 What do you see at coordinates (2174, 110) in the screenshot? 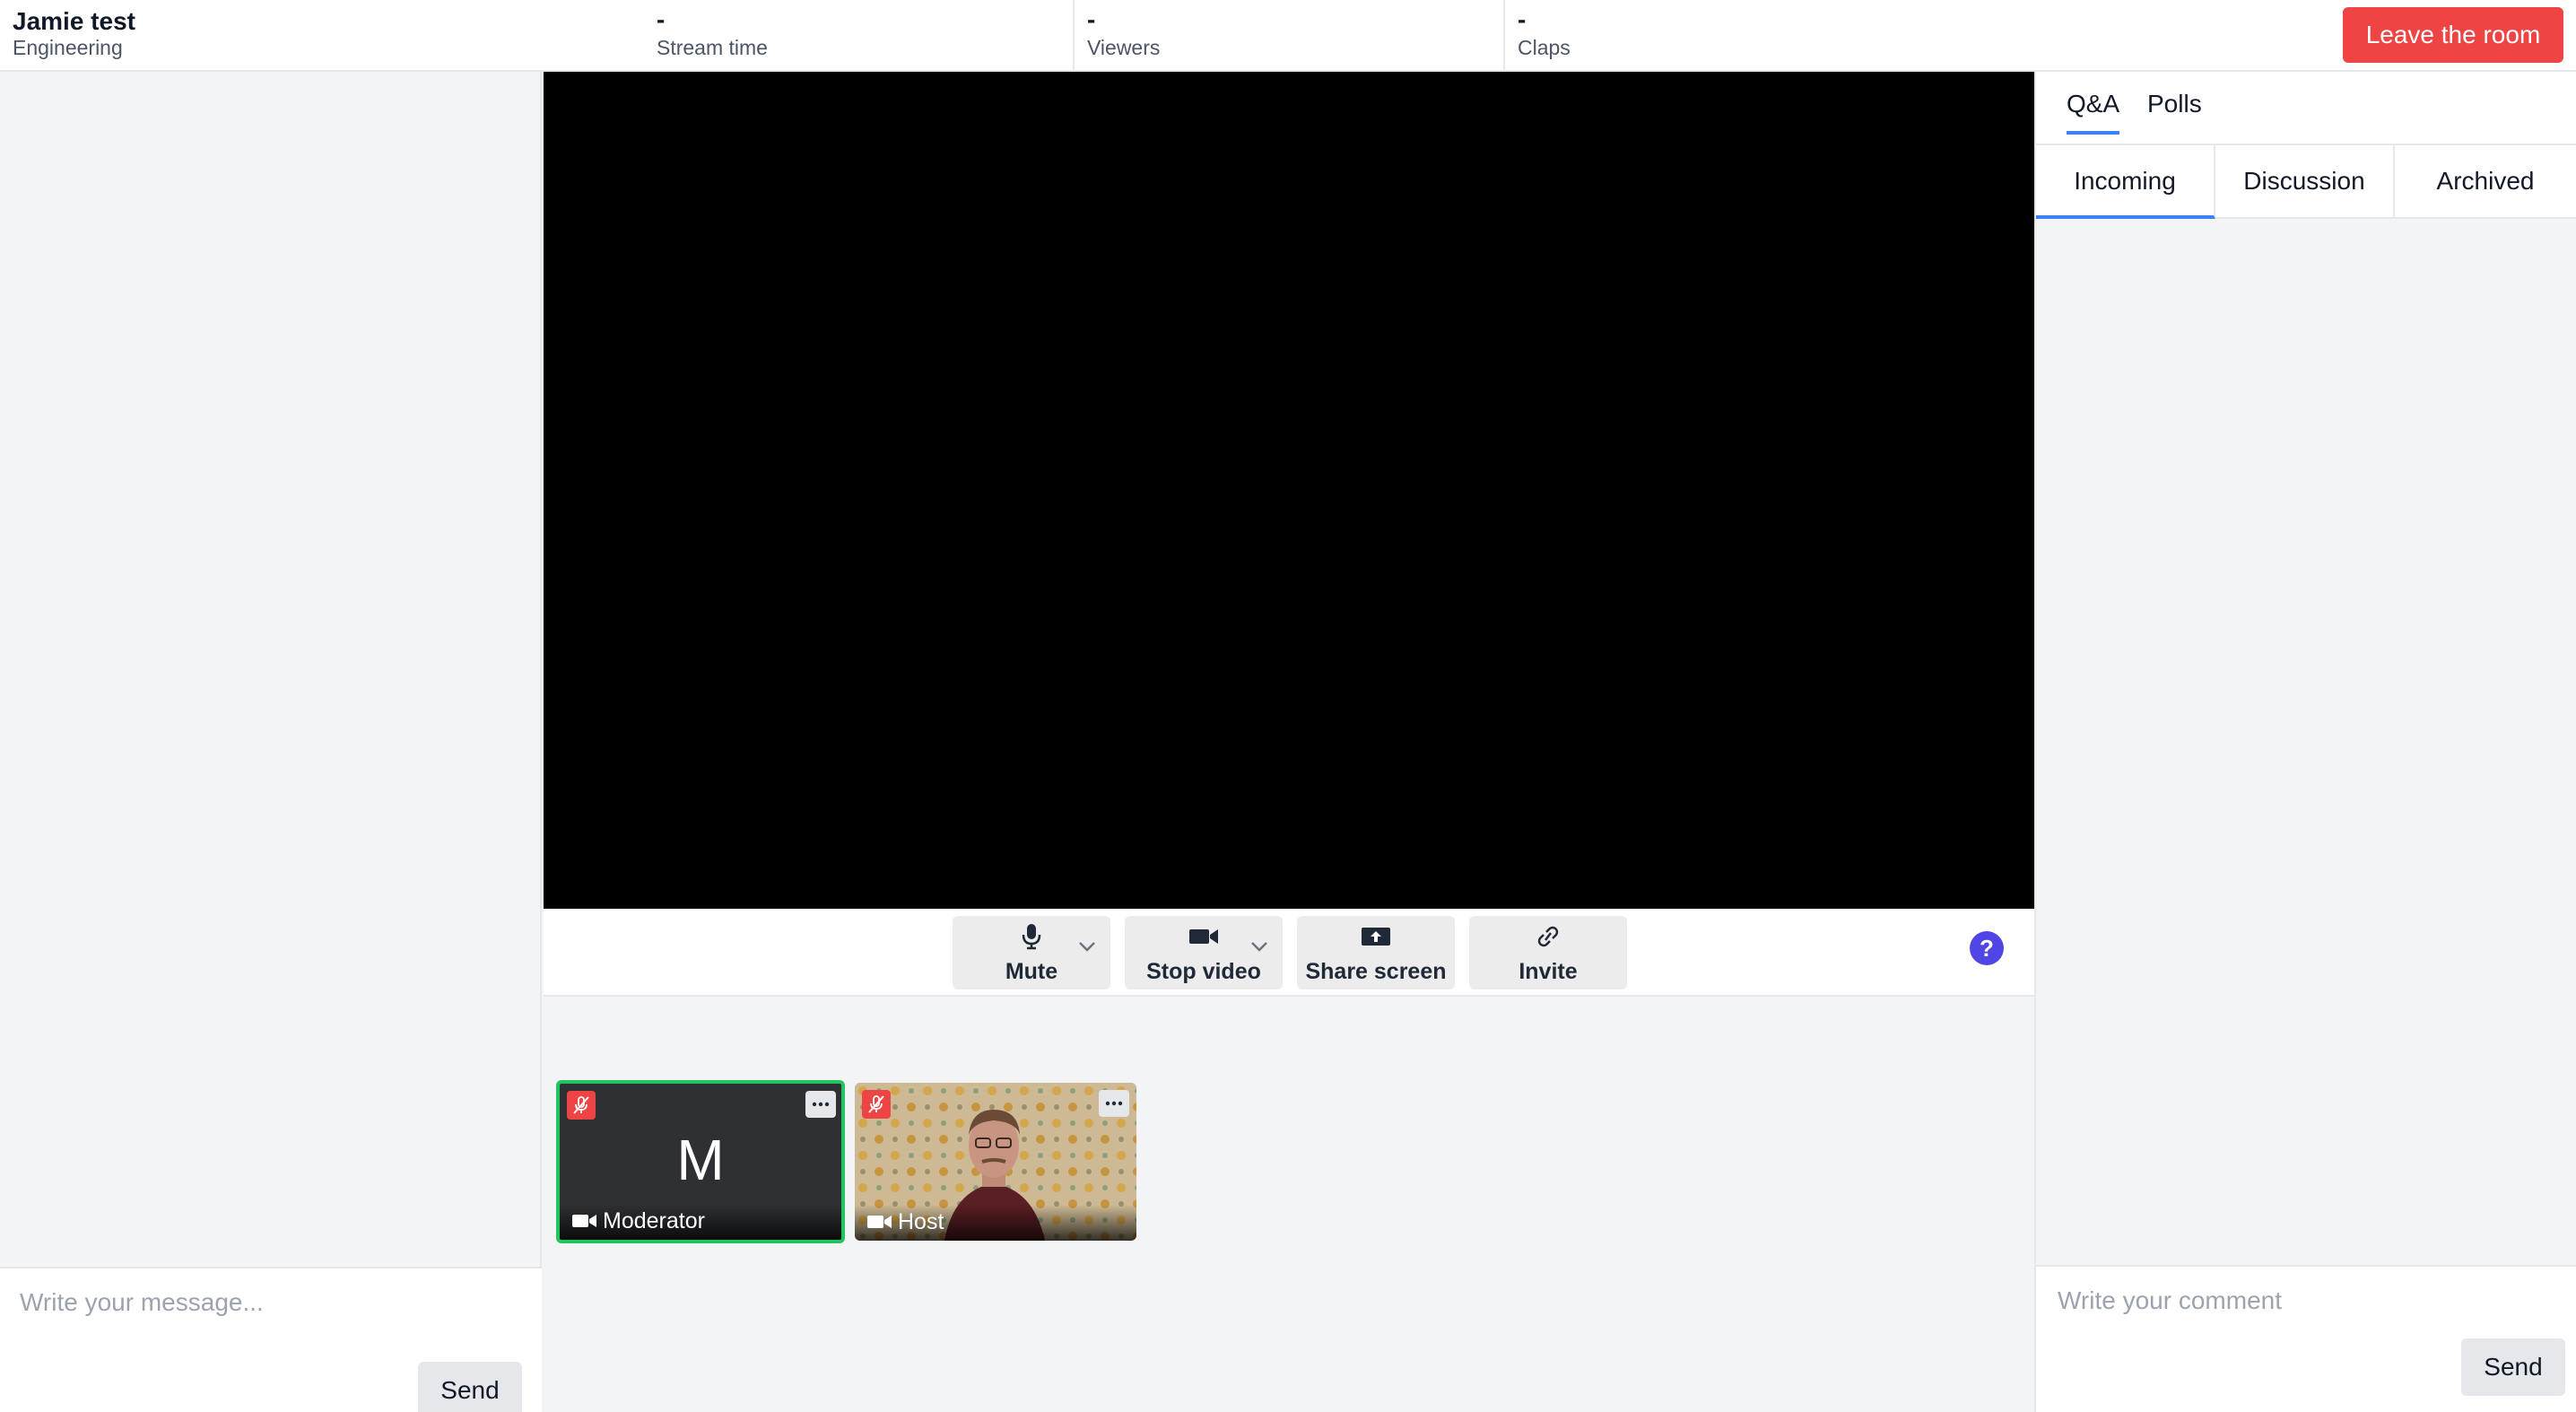
I see `tab-polls: Polls` at bounding box center [2174, 110].